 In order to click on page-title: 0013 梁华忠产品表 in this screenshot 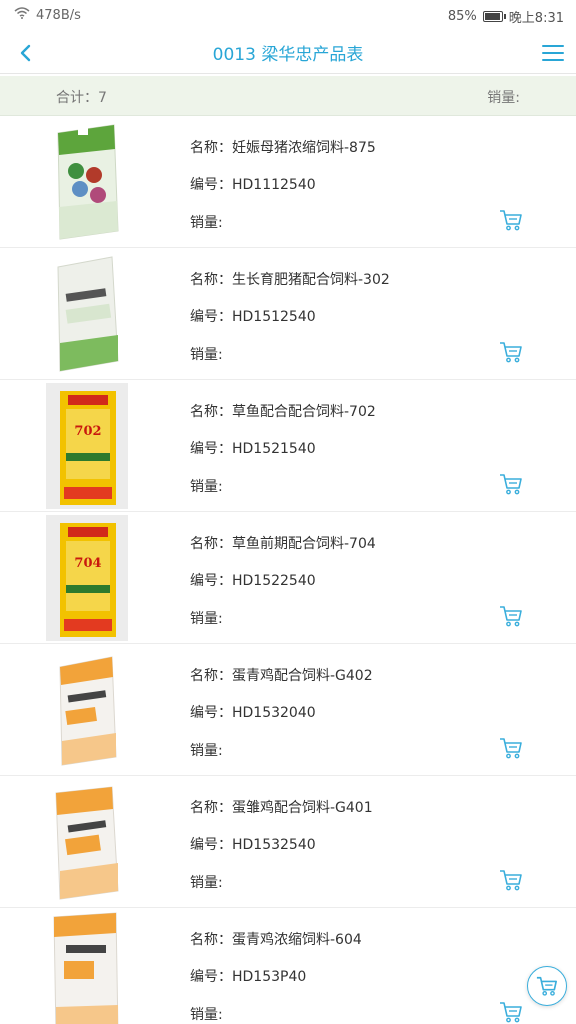, I will do `click(288, 55)`.